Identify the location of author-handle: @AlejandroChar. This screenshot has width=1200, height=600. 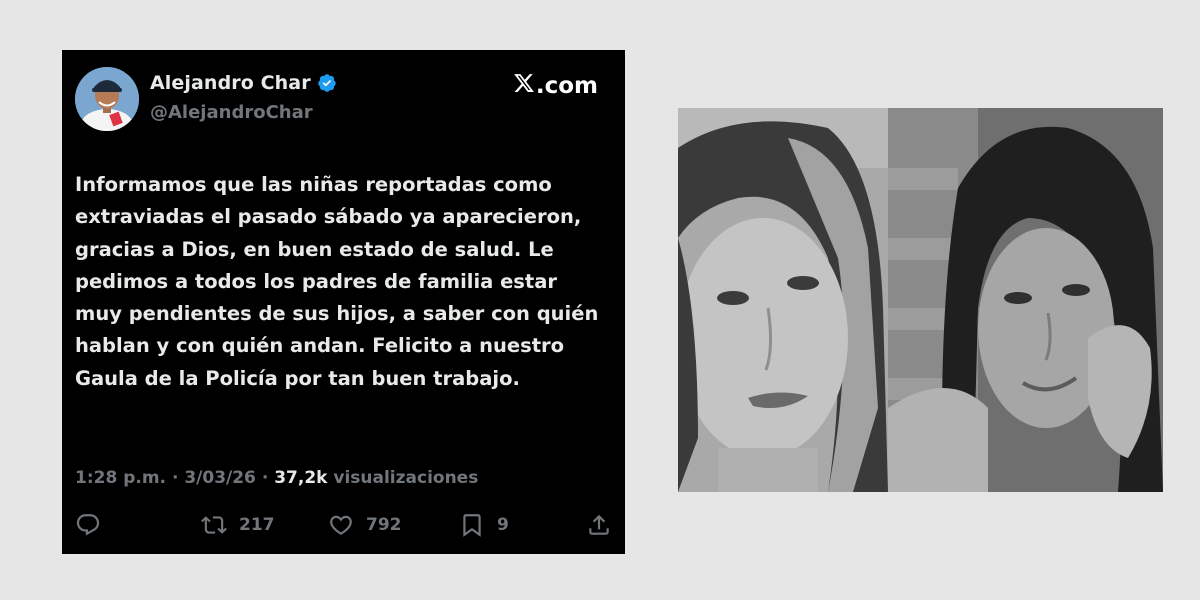
(231, 112).